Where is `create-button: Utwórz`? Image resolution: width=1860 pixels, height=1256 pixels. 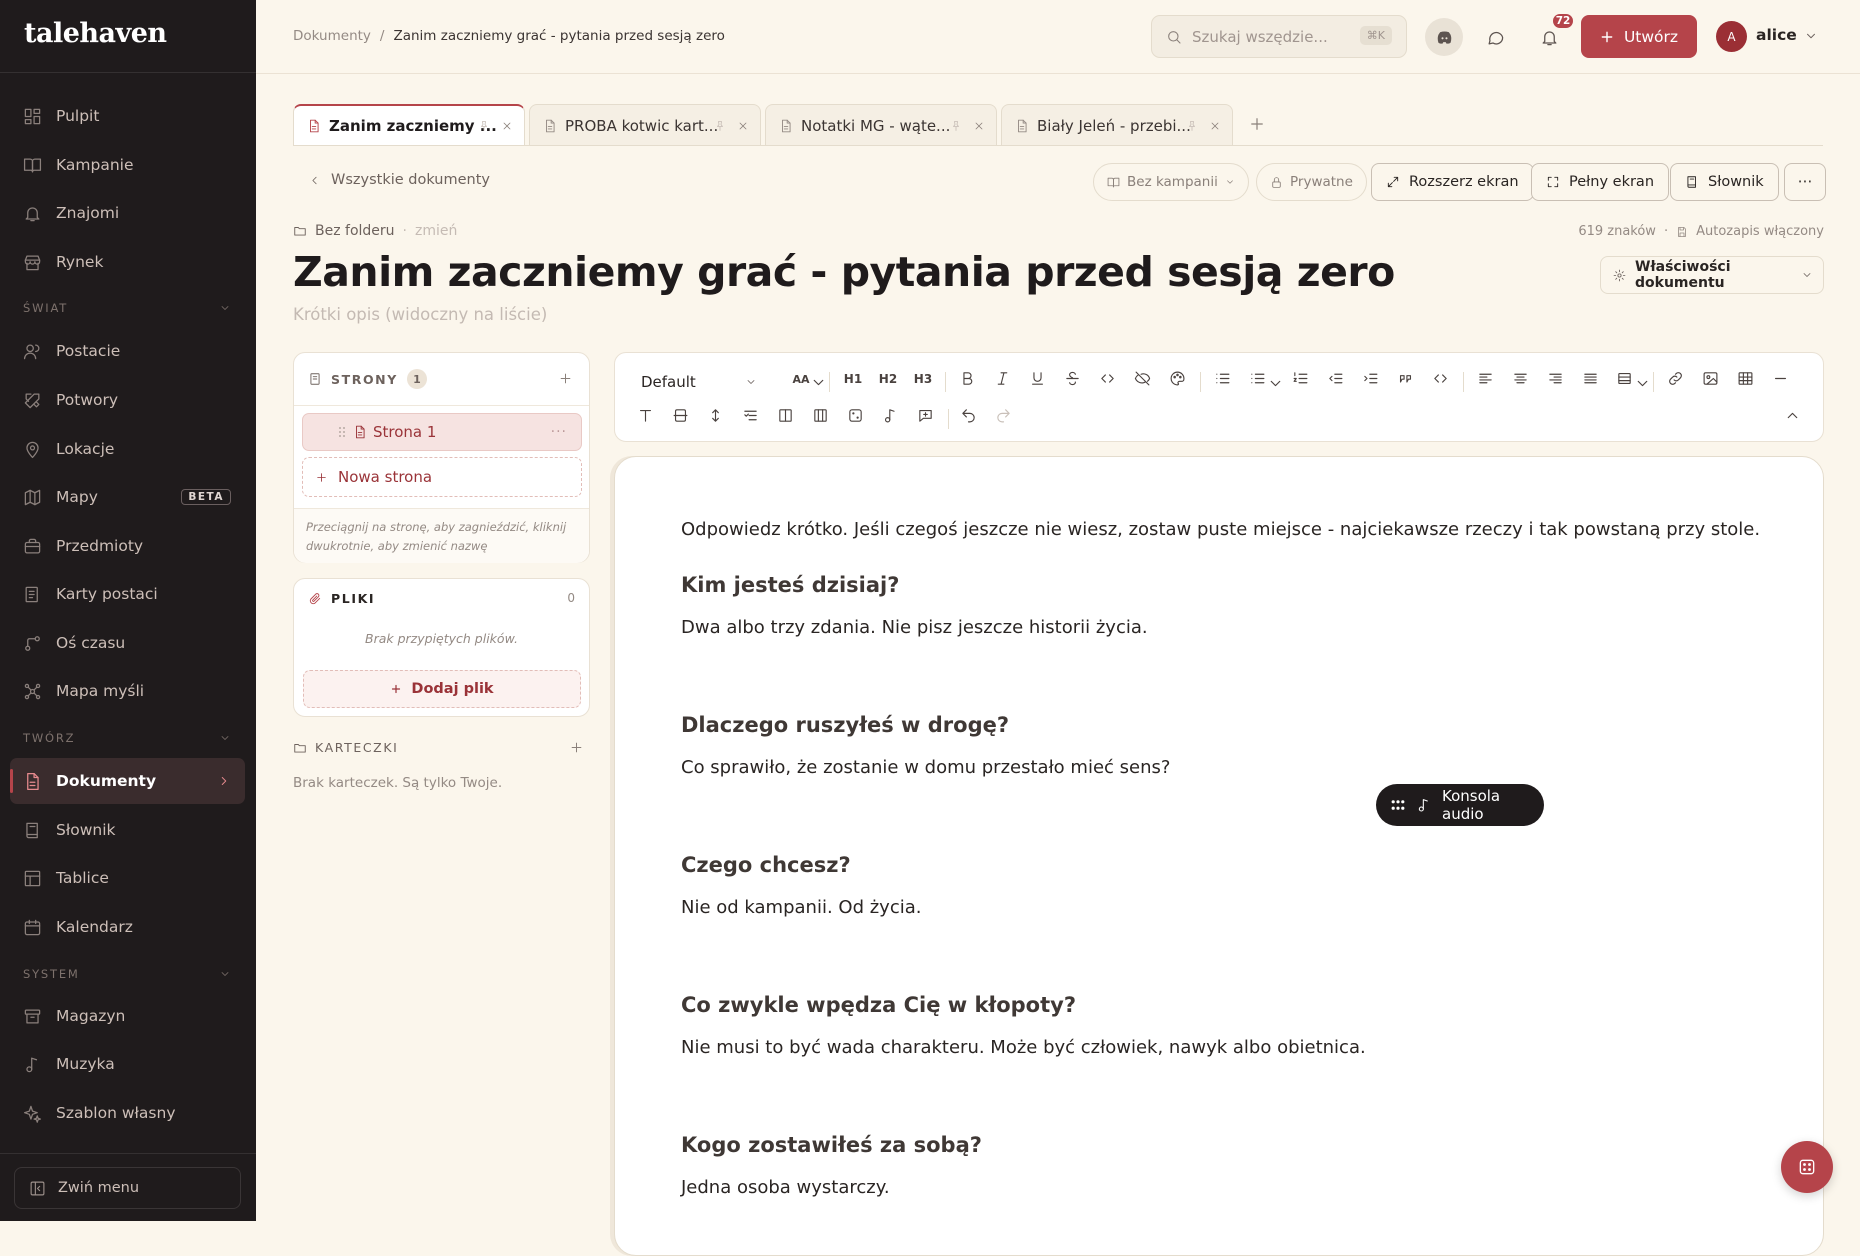
create-button: Utwórz is located at coordinates (1639, 36).